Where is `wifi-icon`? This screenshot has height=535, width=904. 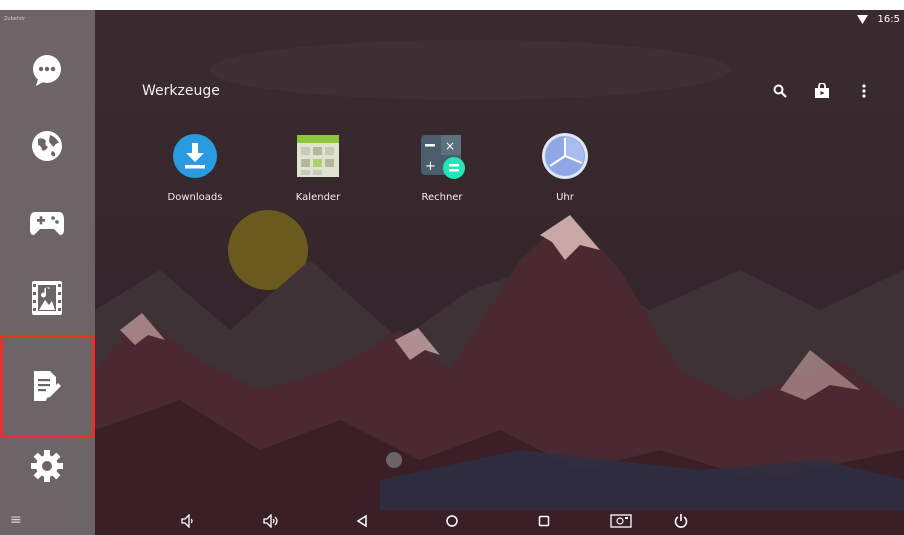
wifi-icon is located at coordinates (862, 19).